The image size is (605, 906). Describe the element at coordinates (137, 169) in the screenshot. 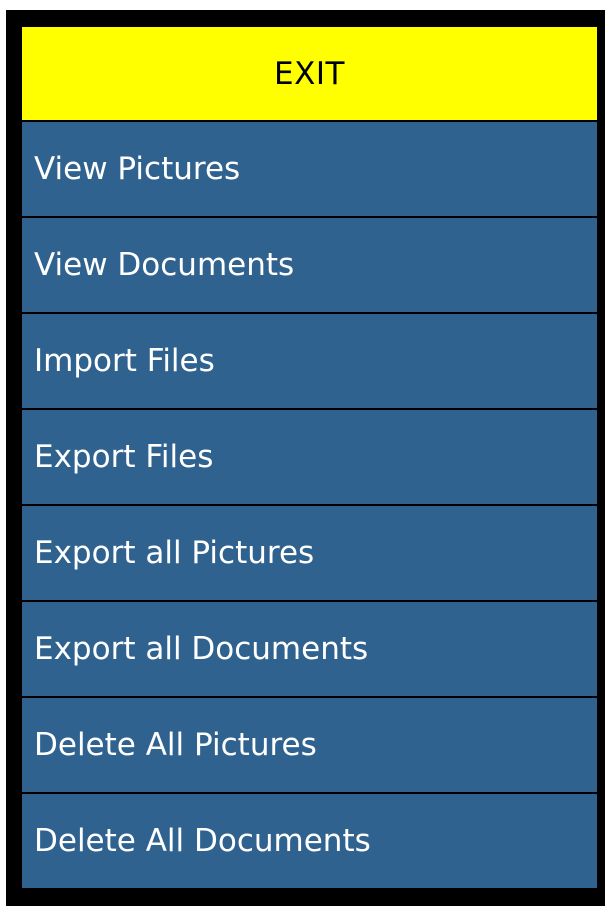

I see `menu-item-label: View Pictures` at that location.